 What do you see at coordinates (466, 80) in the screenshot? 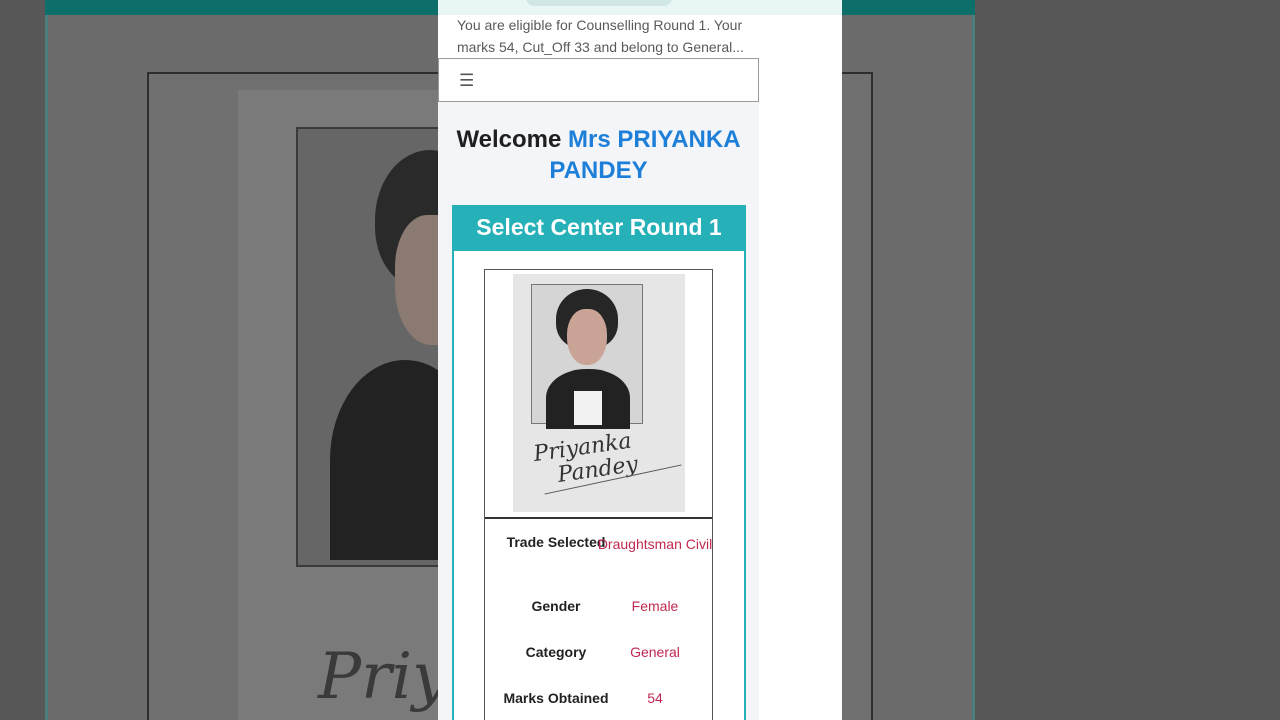
I see `hamburger-menu-icon: ☰` at bounding box center [466, 80].